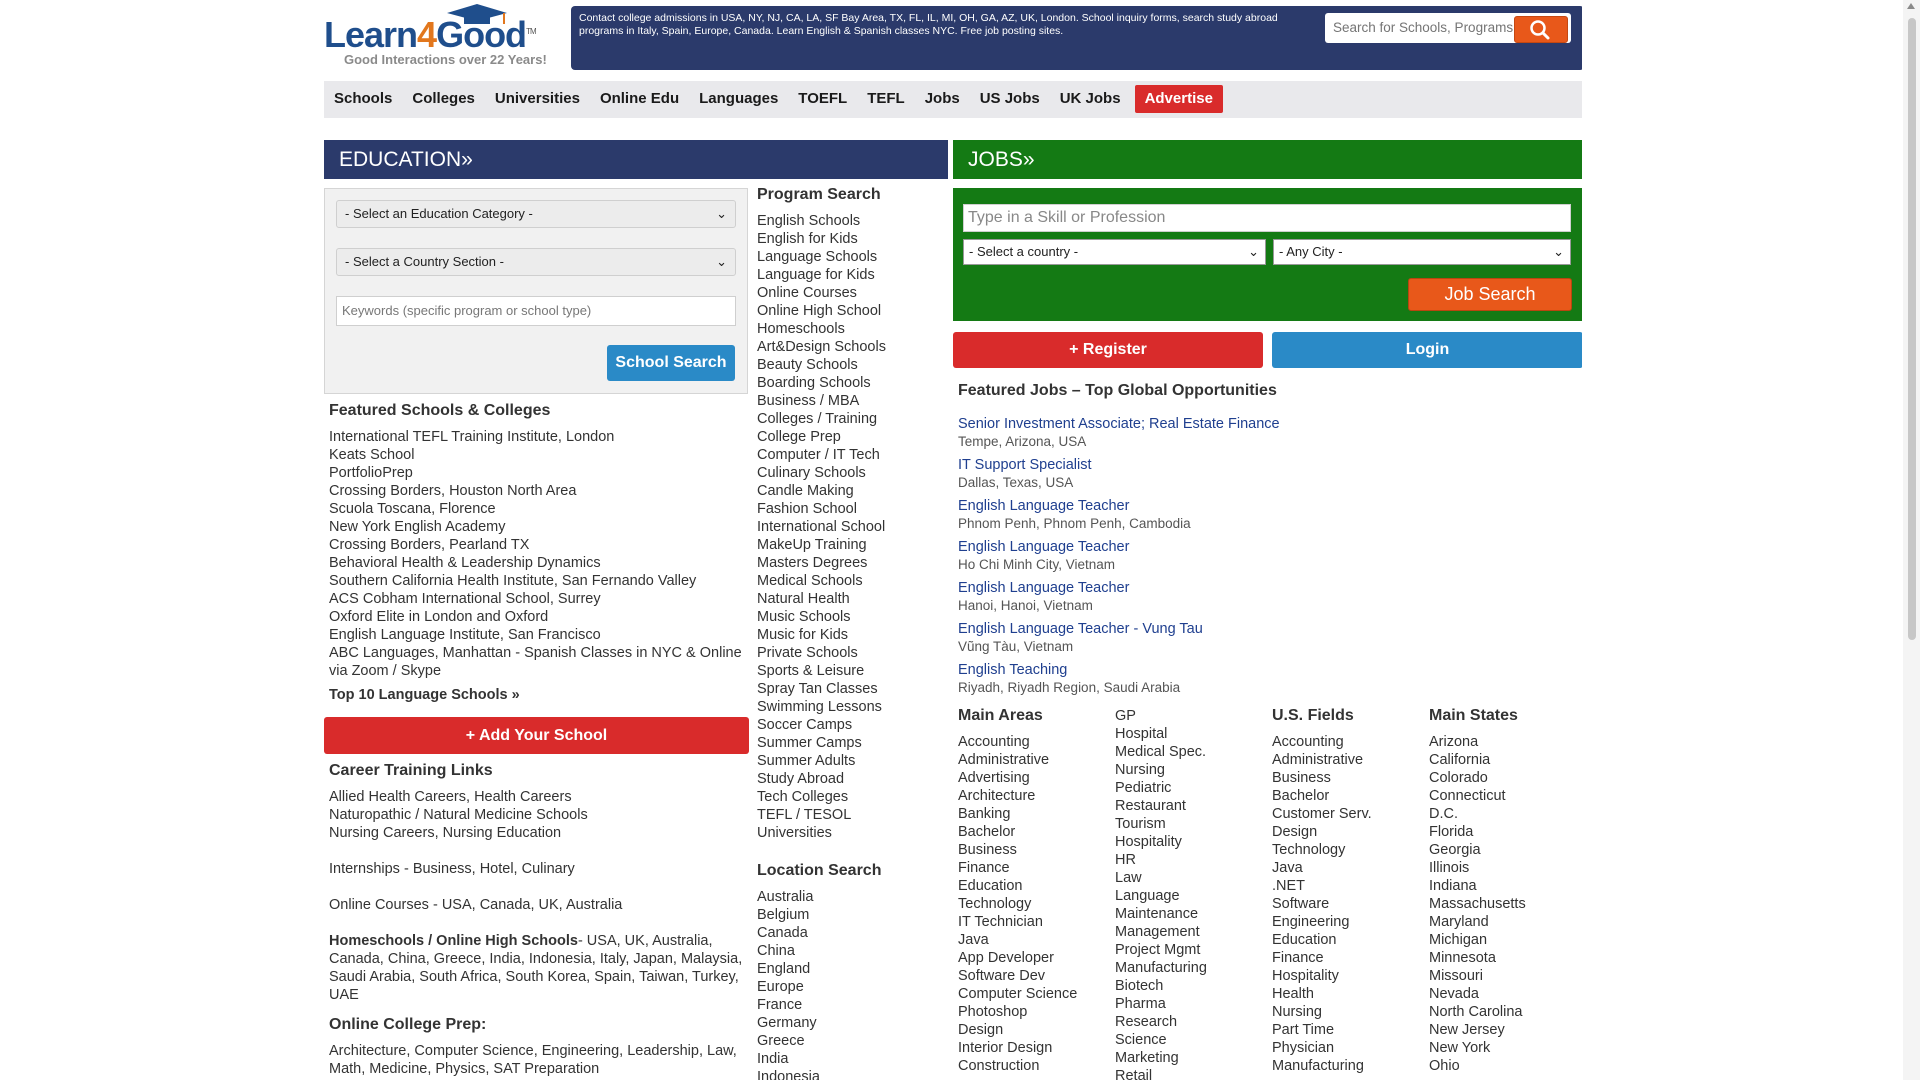 The image size is (1920, 1080). Describe the element at coordinates (1190, 968) in the screenshot. I see `job-area-link: Manufacturing` at that location.